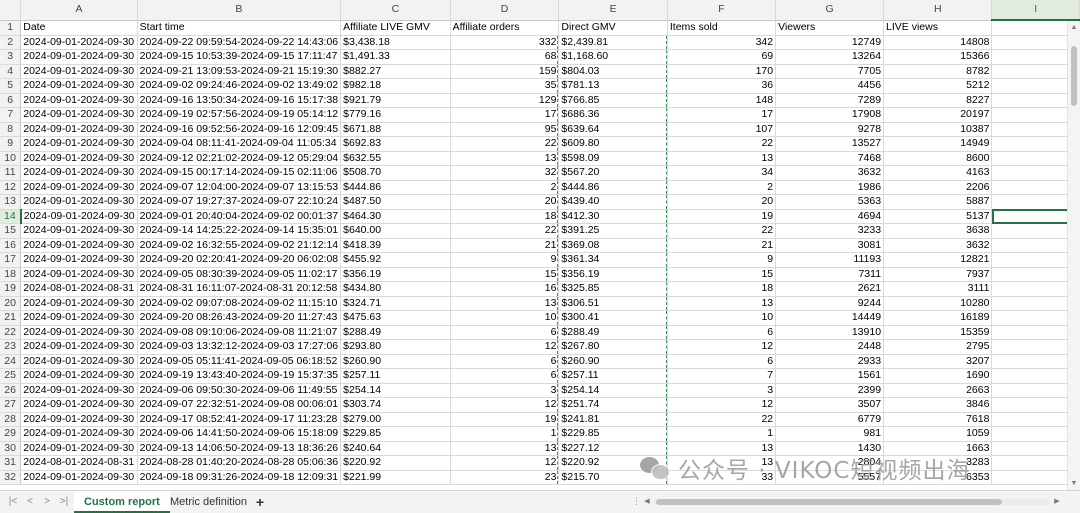 This screenshot has width=1080, height=513. I want to click on table-cell: 2024-09-06 09:50:30-2024-09-06 11:49:55, so click(239, 390).